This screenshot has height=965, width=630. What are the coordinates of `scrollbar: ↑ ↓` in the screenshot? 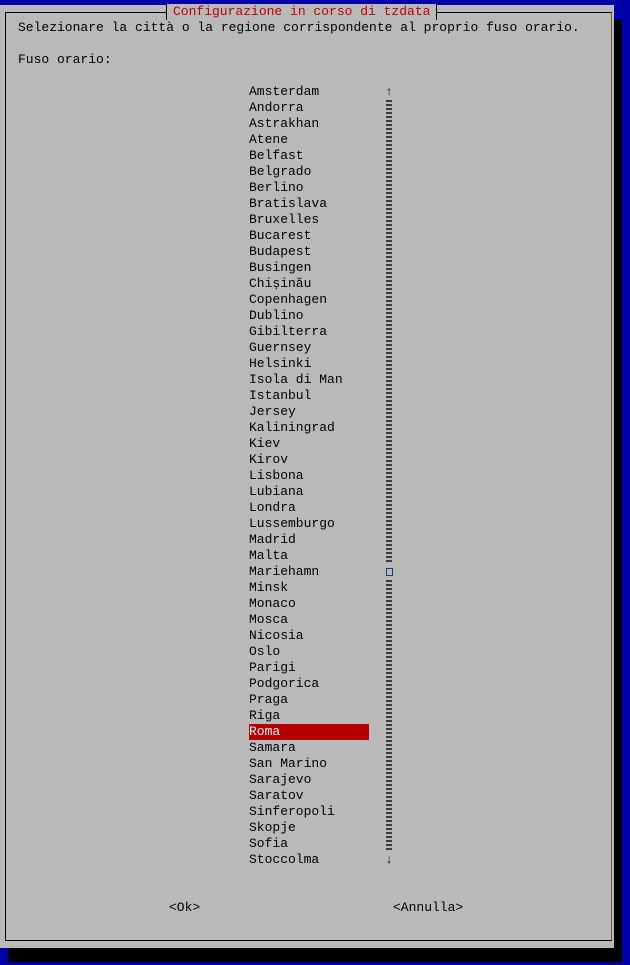 It's located at (389, 476).